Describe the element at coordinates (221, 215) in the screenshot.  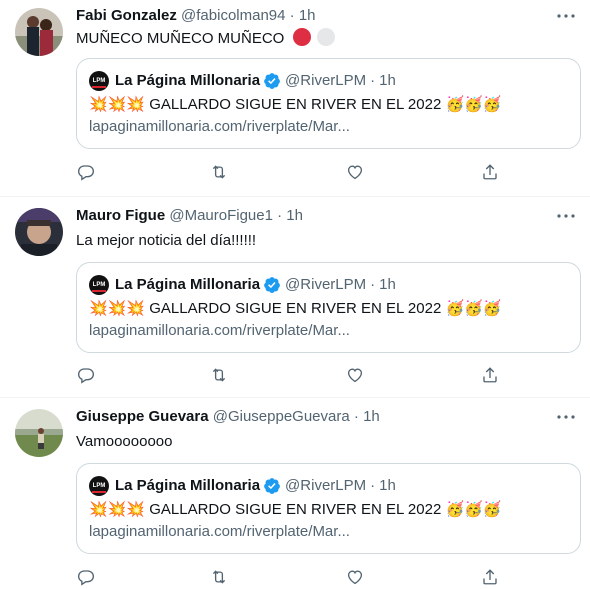
I see `handle: @MauroFigue1` at that location.